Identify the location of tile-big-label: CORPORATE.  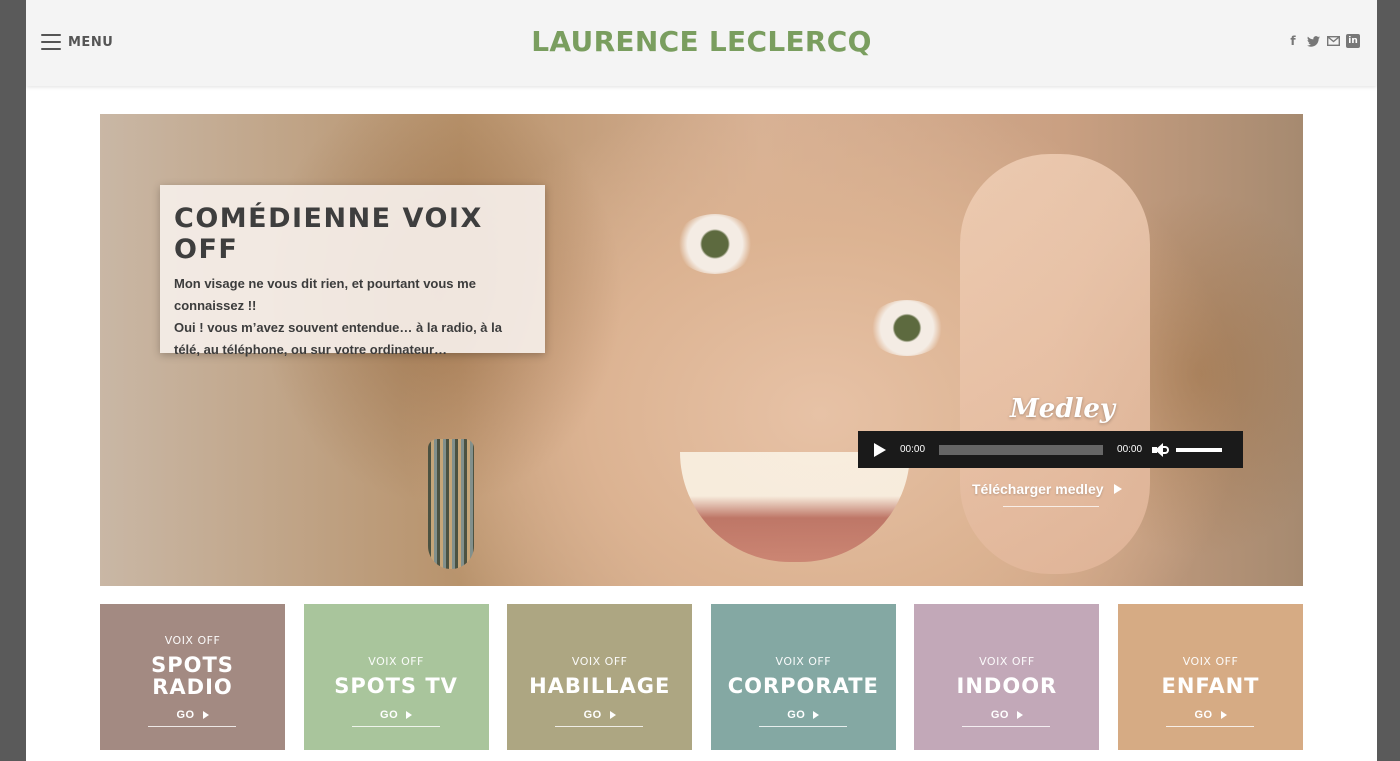
(803, 686).